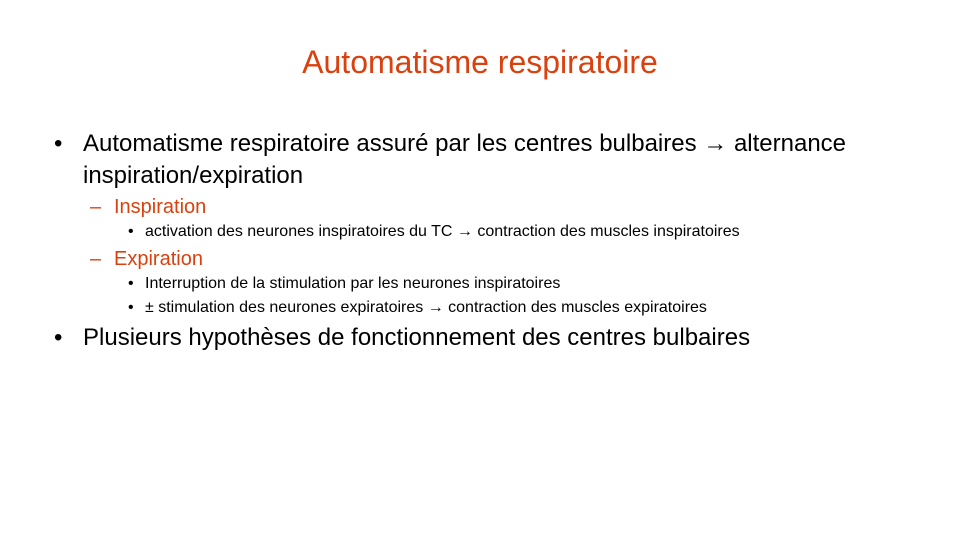  I want to click on sub-point-label: Inspiration, so click(160, 207).